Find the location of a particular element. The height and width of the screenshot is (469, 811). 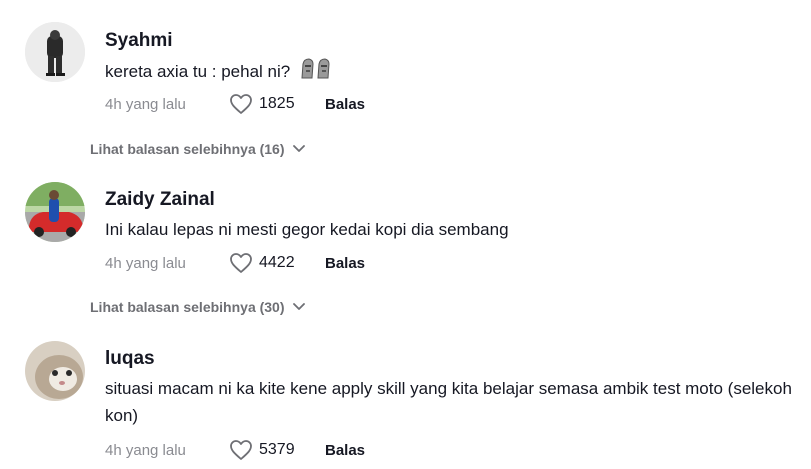

comment-username: luqas is located at coordinates (130, 359).